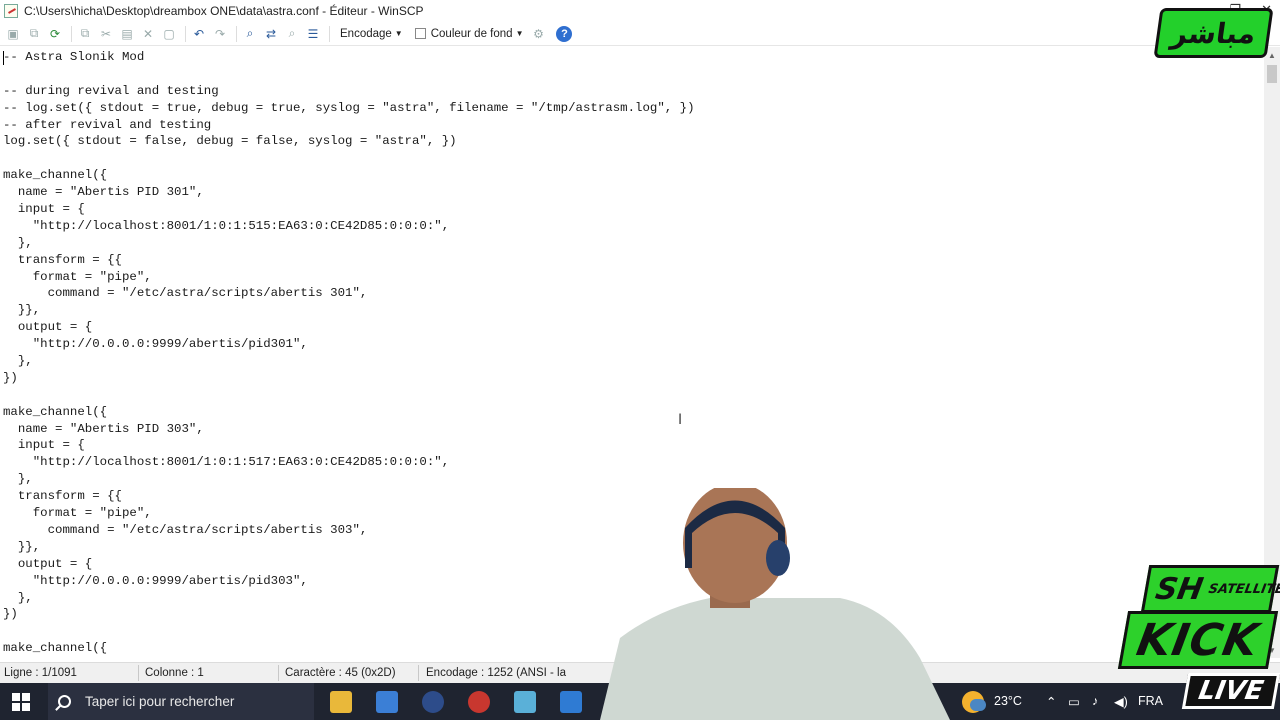  I want to click on code-line: name = "Abertis PID 301",, so click(633, 192).